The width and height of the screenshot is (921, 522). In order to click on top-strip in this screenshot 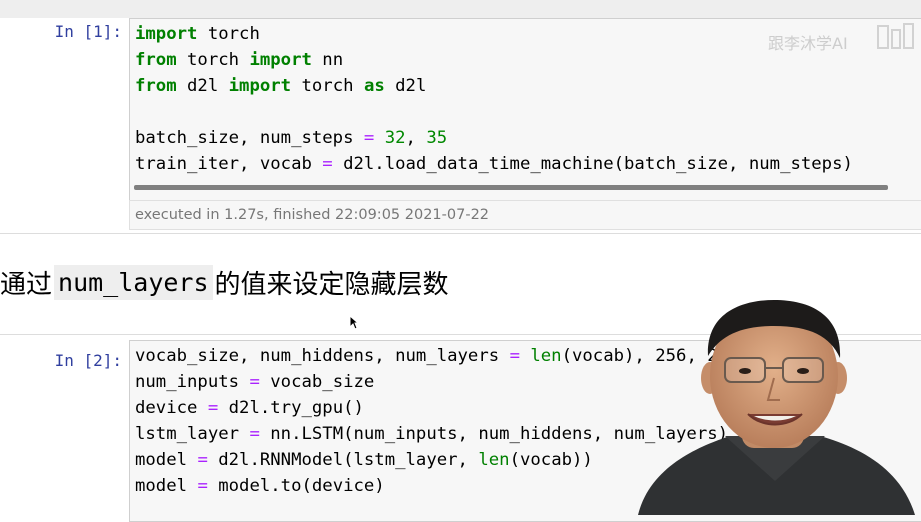, I will do `click(460, 9)`.